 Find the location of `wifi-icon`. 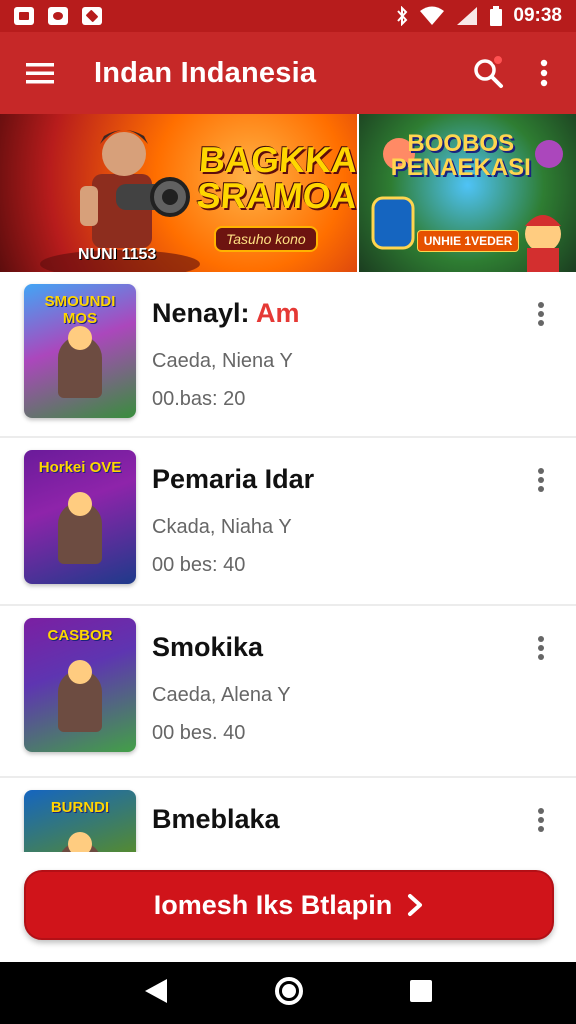

wifi-icon is located at coordinates (432, 15).